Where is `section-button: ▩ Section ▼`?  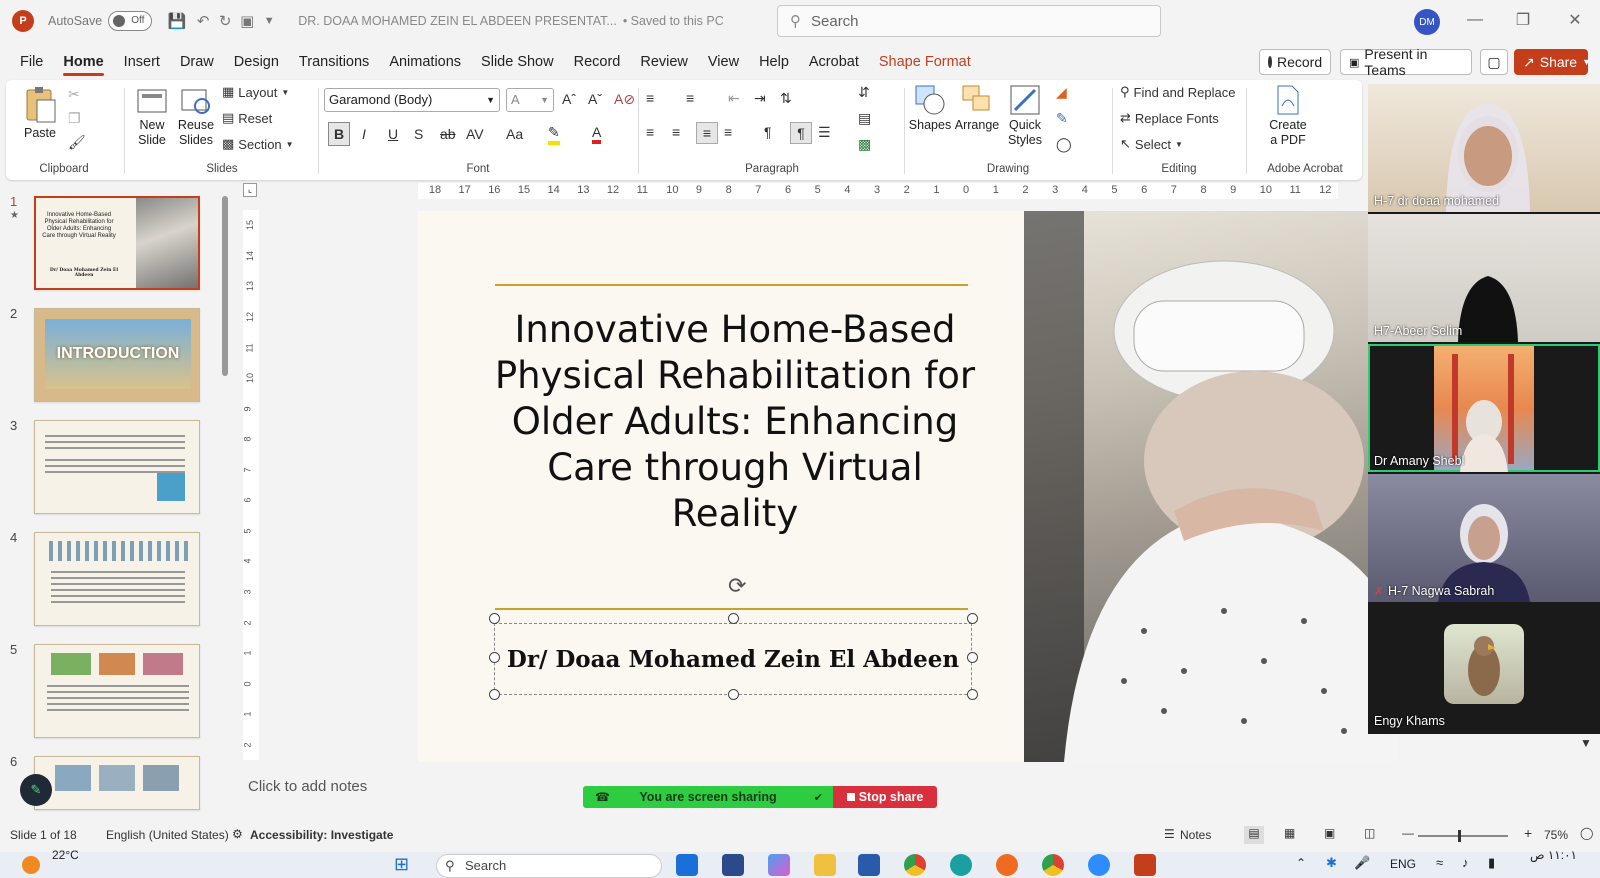
section-button: ▩ Section ▼ is located at coordinates (258, 144).